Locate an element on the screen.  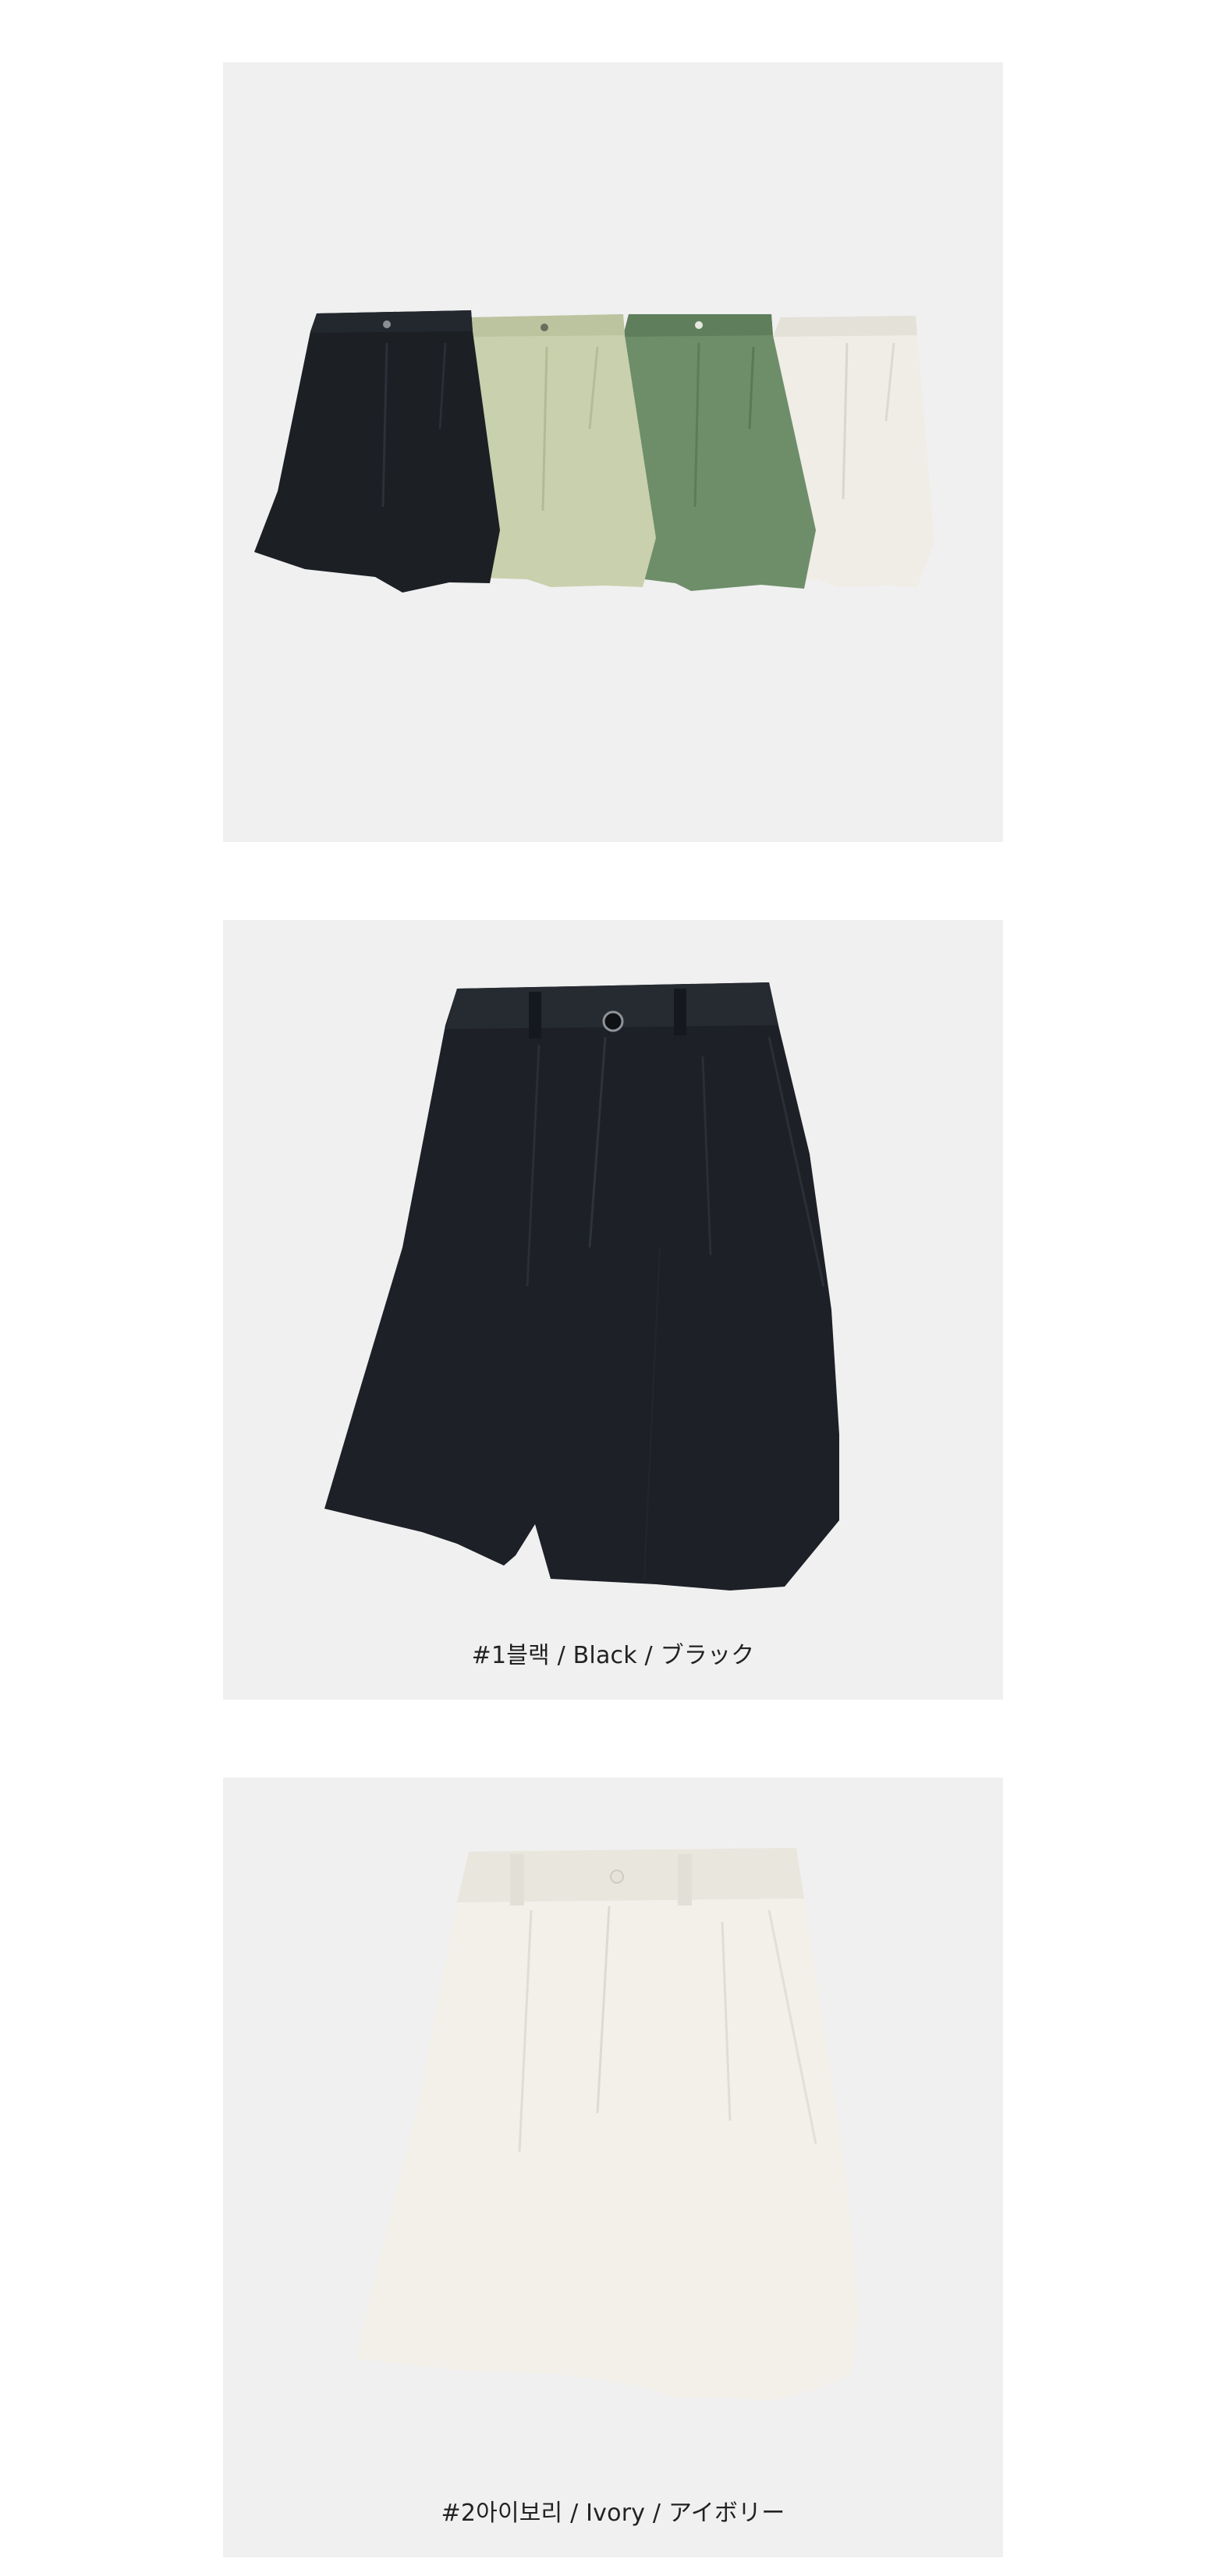
ivory-shorts-image is located at coordinates (607, 2124).